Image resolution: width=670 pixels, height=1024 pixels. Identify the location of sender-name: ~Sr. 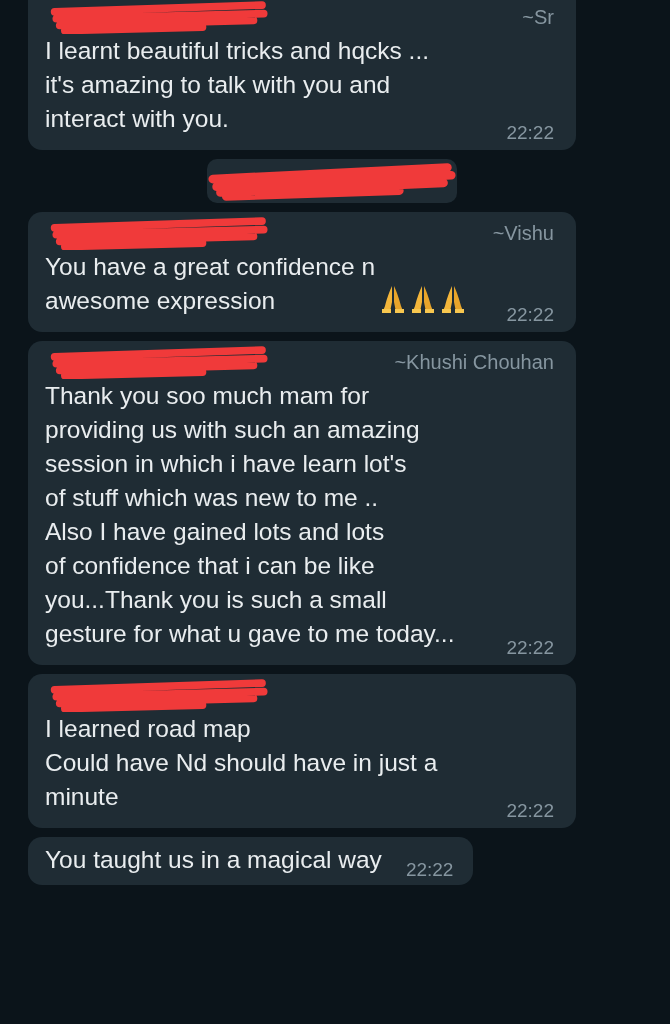
(538, 17).